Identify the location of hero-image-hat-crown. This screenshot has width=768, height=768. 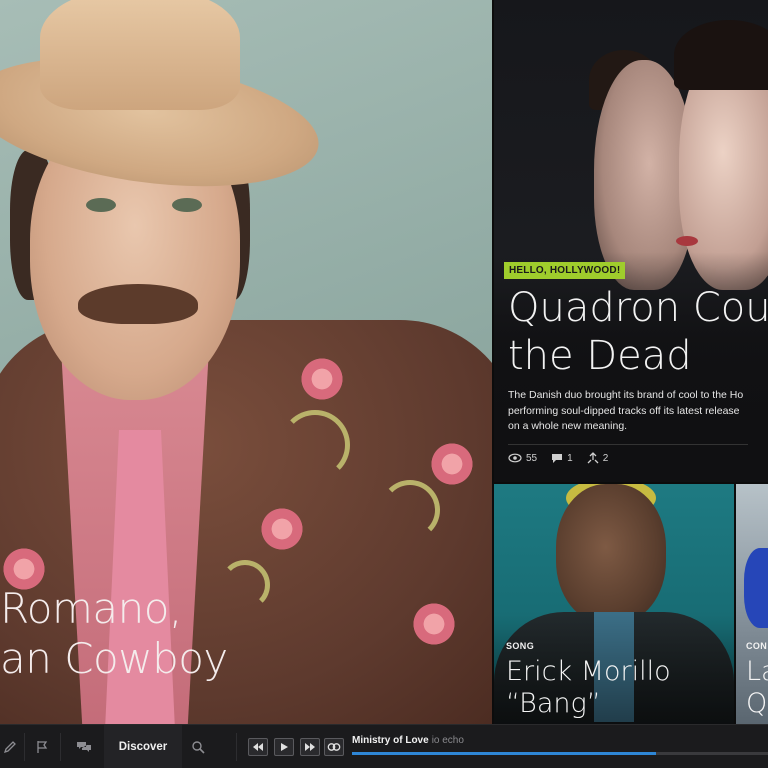
(140, 55).